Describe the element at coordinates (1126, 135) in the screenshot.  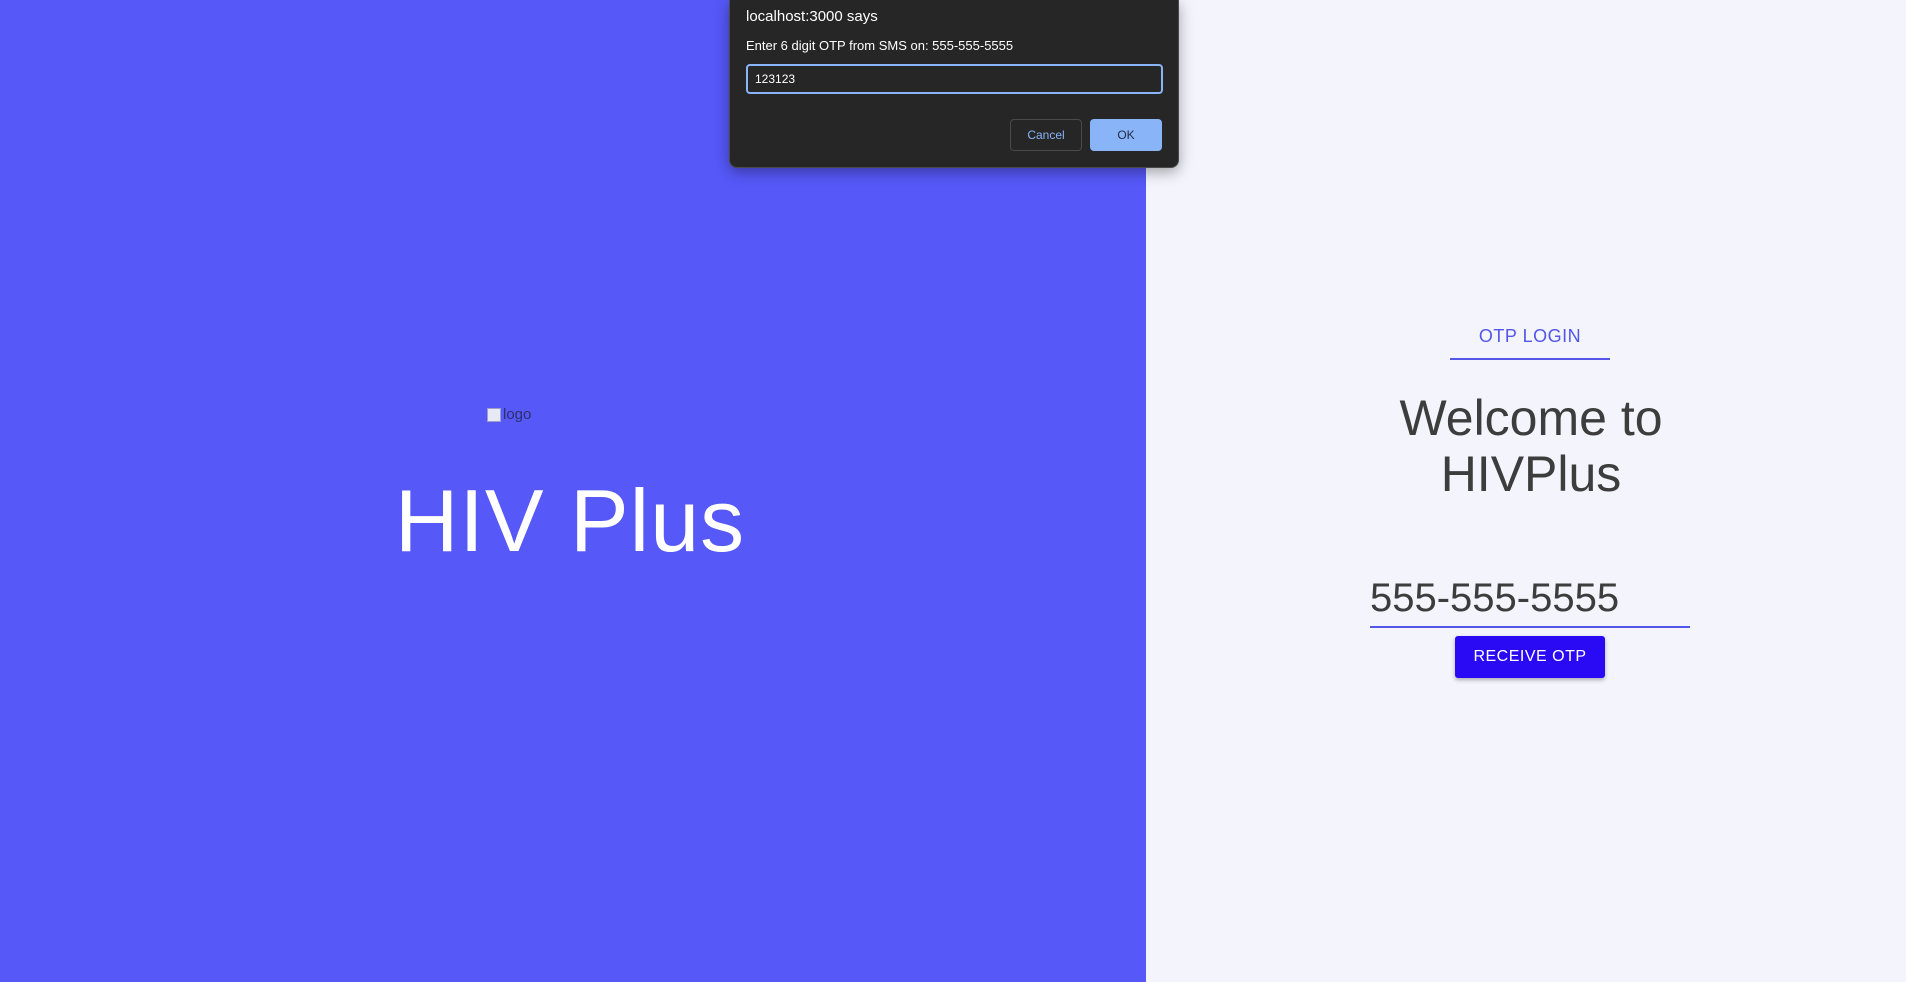
I see `ok-button: OK` at that location.